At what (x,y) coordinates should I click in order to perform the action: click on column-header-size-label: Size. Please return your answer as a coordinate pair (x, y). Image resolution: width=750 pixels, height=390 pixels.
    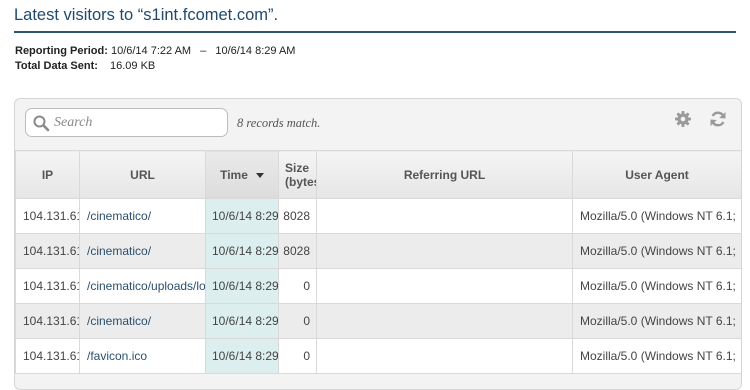
    Looking at the image, I should click on (297, 167).